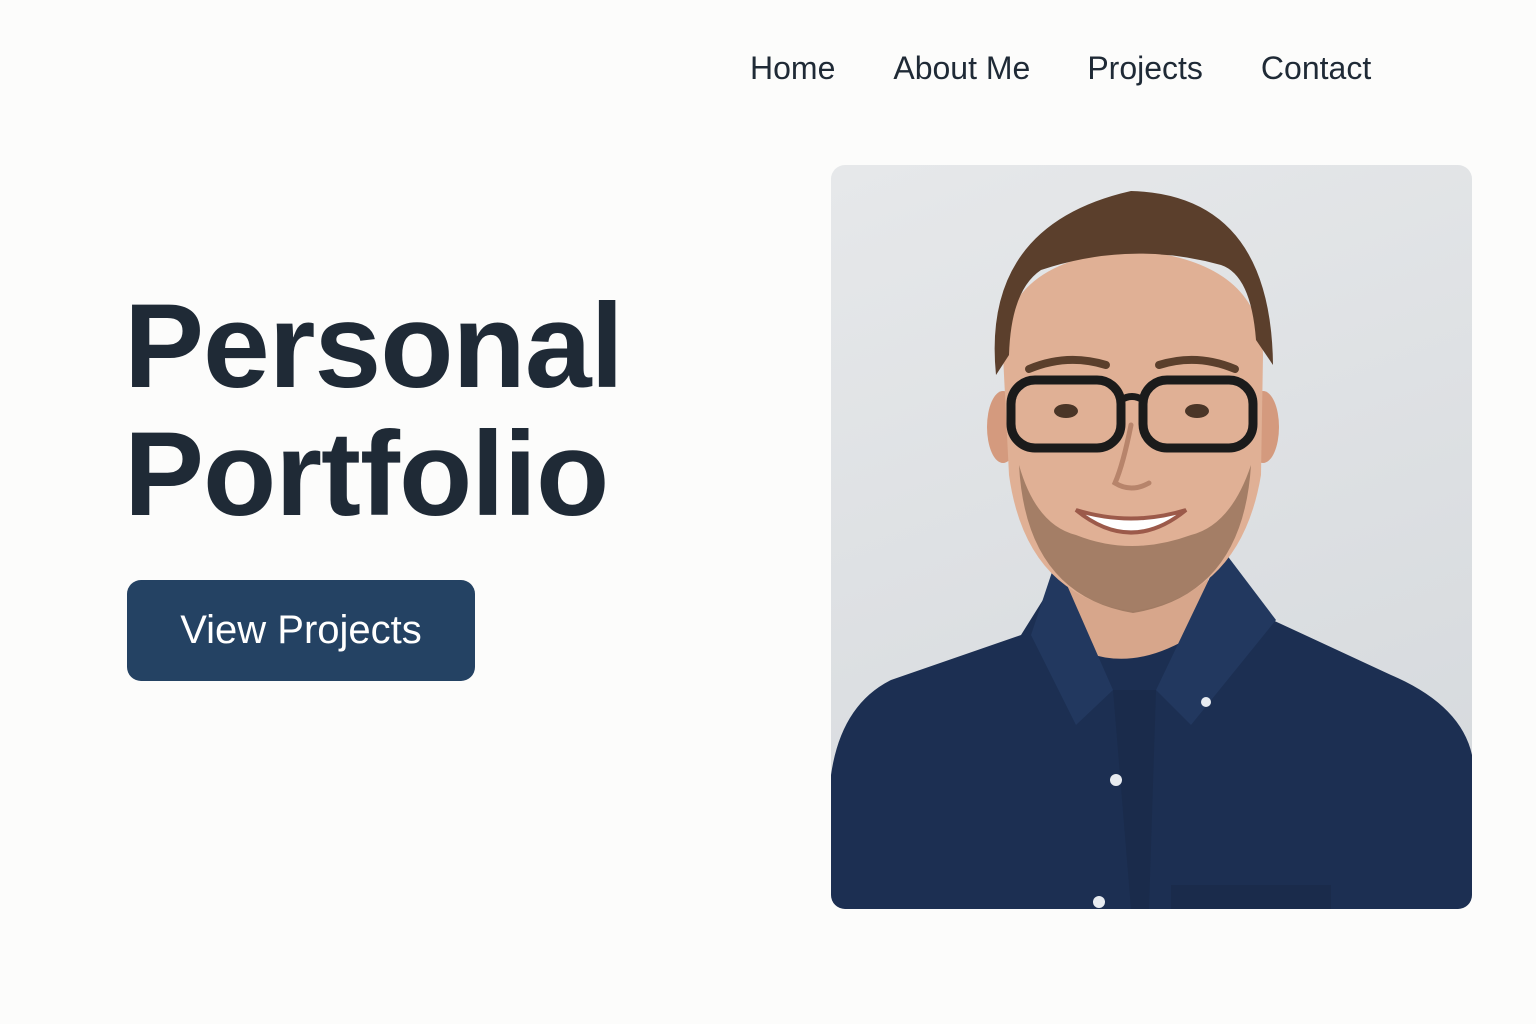 The width and height of the screenshot is (1536, 1024). I want to click on hero-title: Personal Portfolio, so click(374, 410).